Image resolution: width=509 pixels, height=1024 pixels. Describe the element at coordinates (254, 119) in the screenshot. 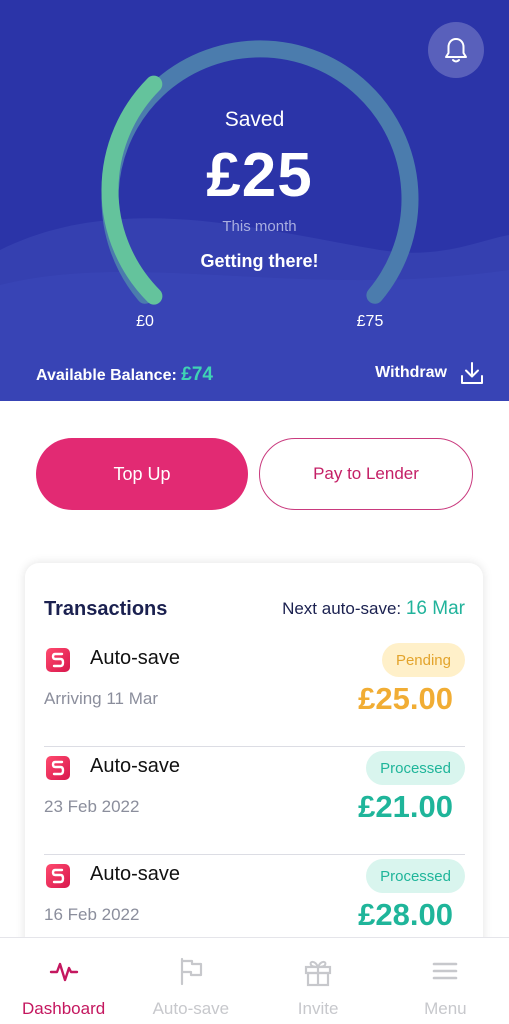

I see `saved-label: Saved` at that location.